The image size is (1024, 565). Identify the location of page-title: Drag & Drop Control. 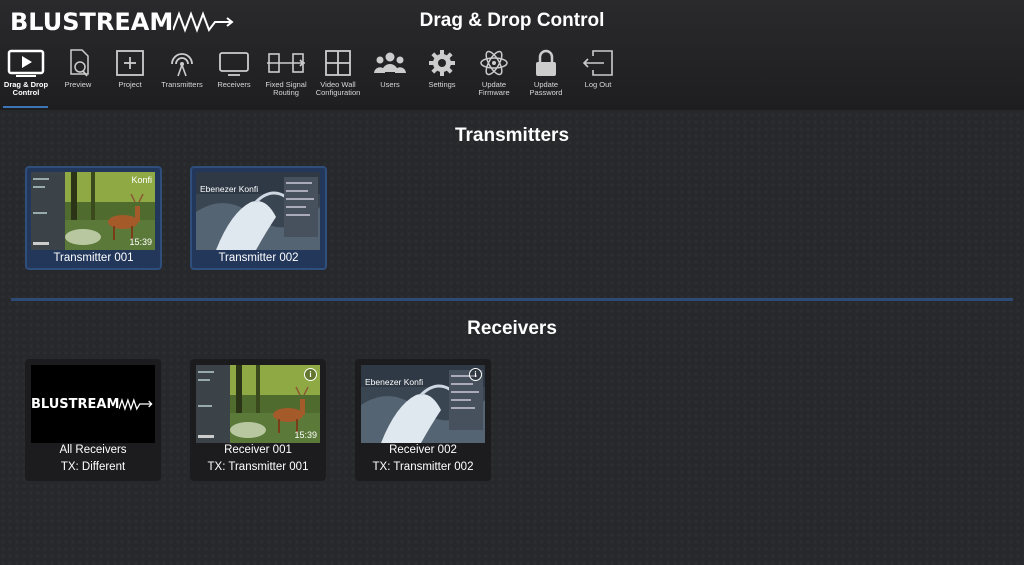
(512, 20).